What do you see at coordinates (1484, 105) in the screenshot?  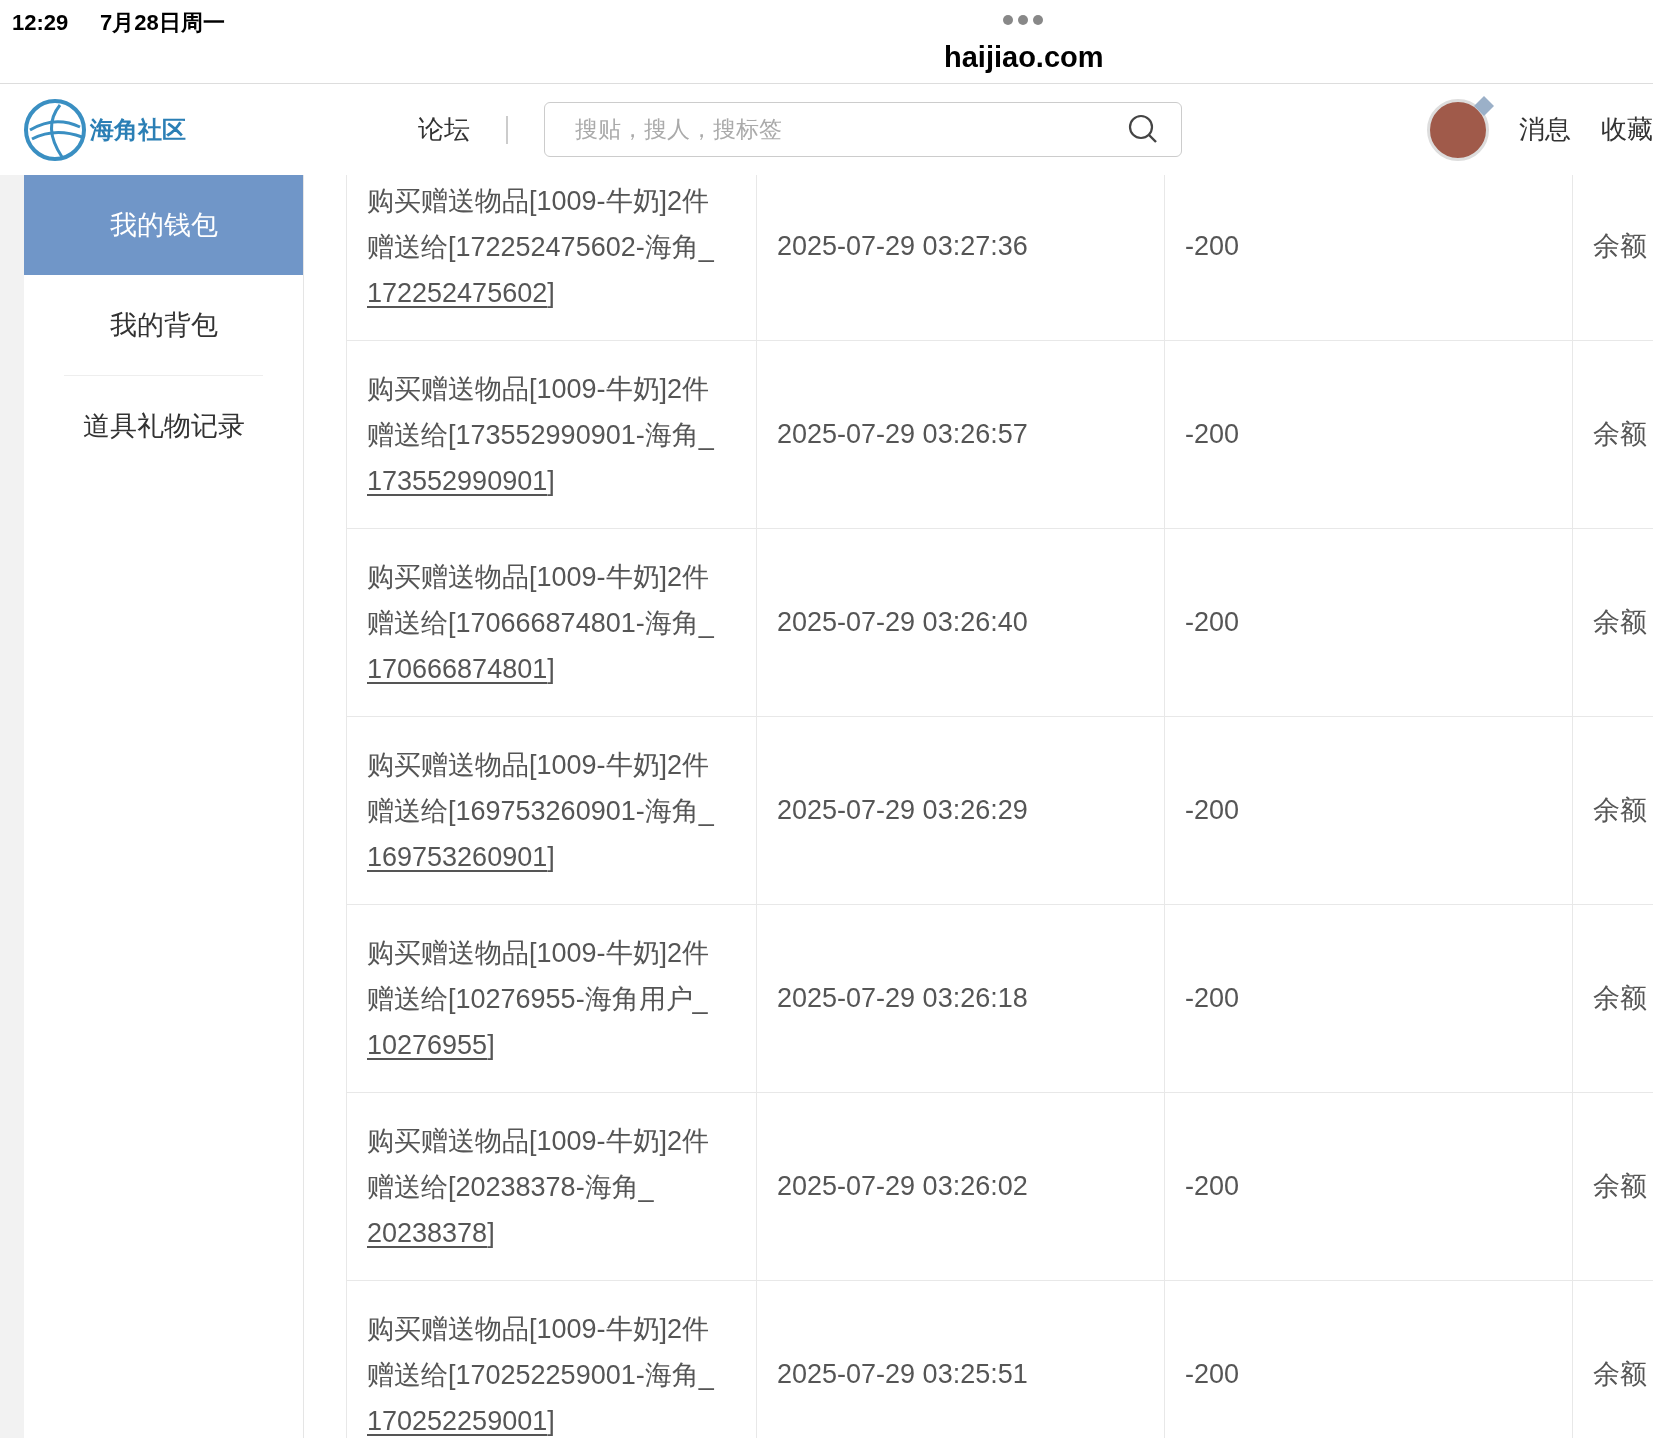 I see `badge-icon` at bounding box center [1484, 105].